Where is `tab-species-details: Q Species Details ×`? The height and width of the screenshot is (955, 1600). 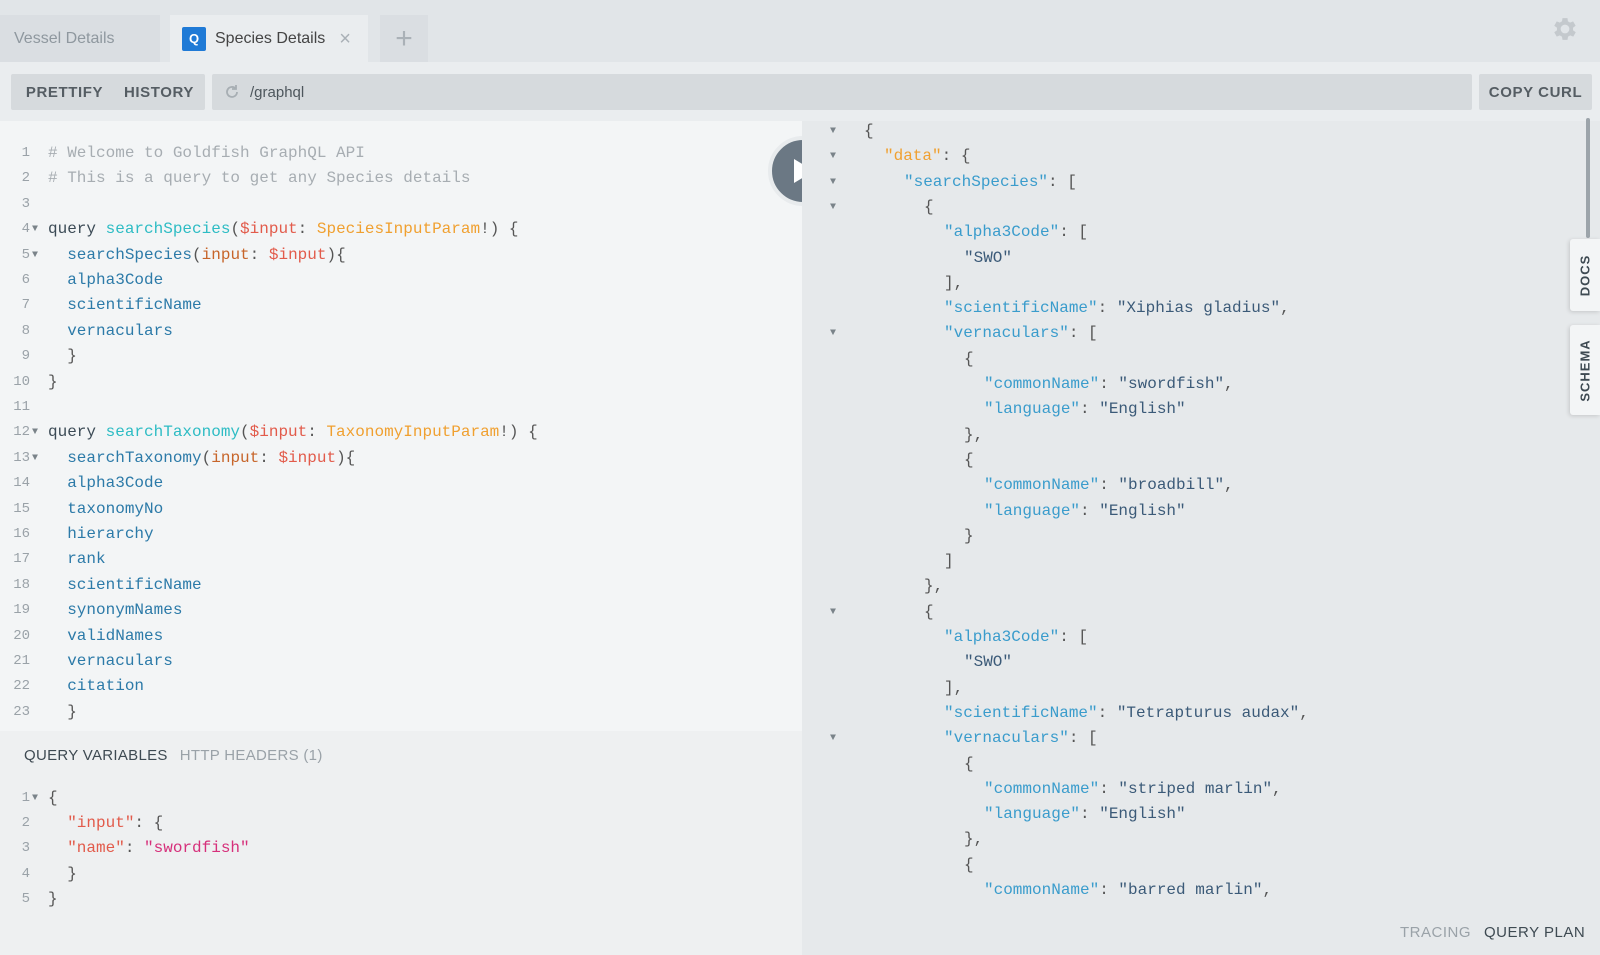
tab-species-details: Q Species Details × is located at coordinates (269, 38).